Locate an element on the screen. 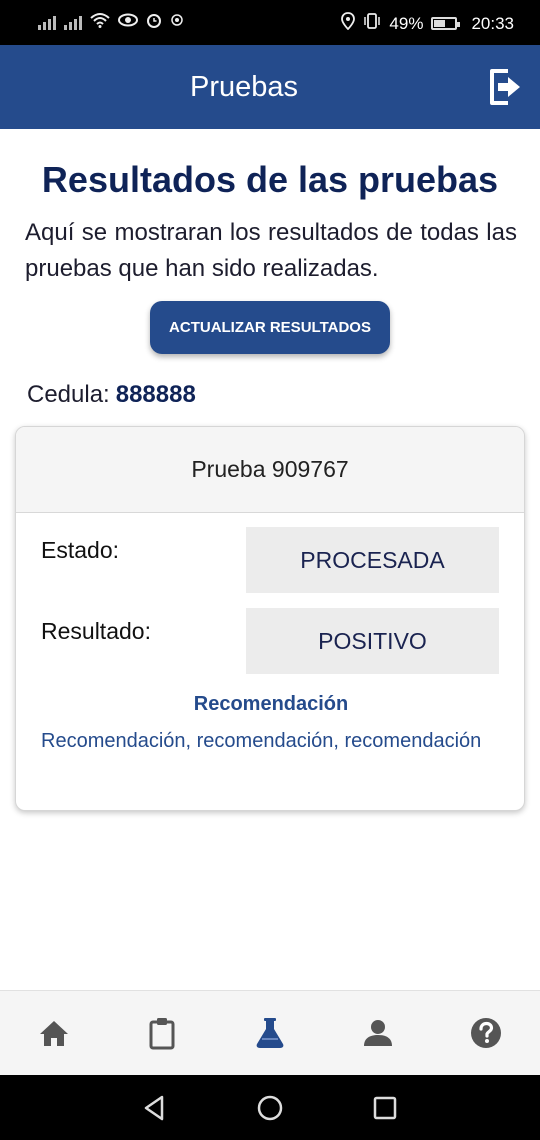  tab-pruebas is located at coordinates (270, 1033).